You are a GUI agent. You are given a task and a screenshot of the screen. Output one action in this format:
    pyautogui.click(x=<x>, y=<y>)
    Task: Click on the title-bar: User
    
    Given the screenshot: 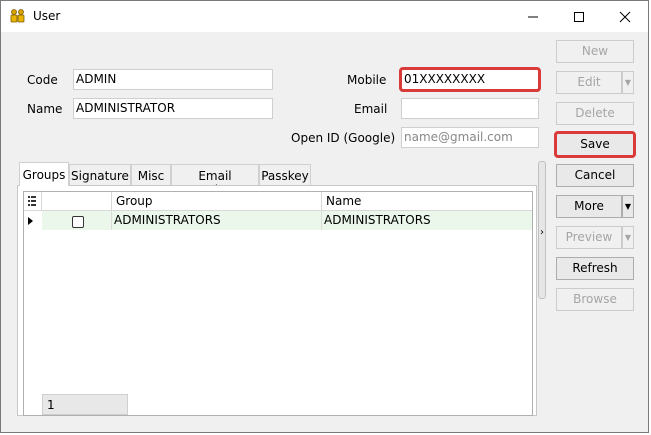 What is the action you would take?
    pyautogui.click(x=324, y=16)
    